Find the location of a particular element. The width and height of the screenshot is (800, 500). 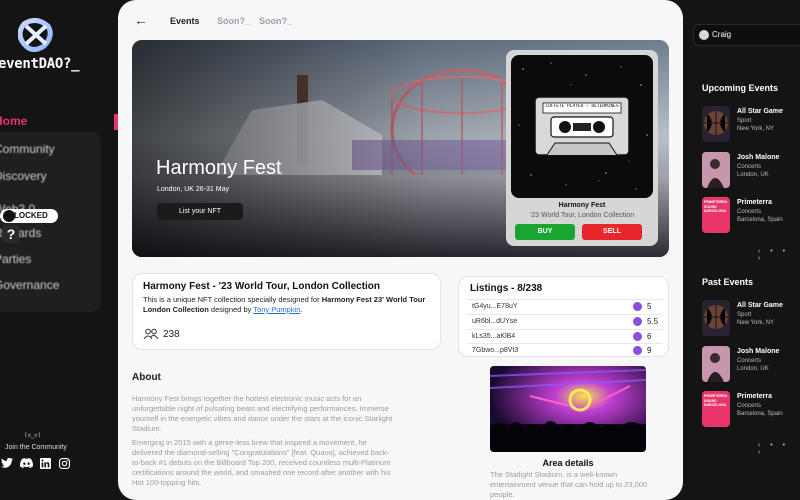

tab-soon-2: Soon?_ is located at coordinates (275, 21).